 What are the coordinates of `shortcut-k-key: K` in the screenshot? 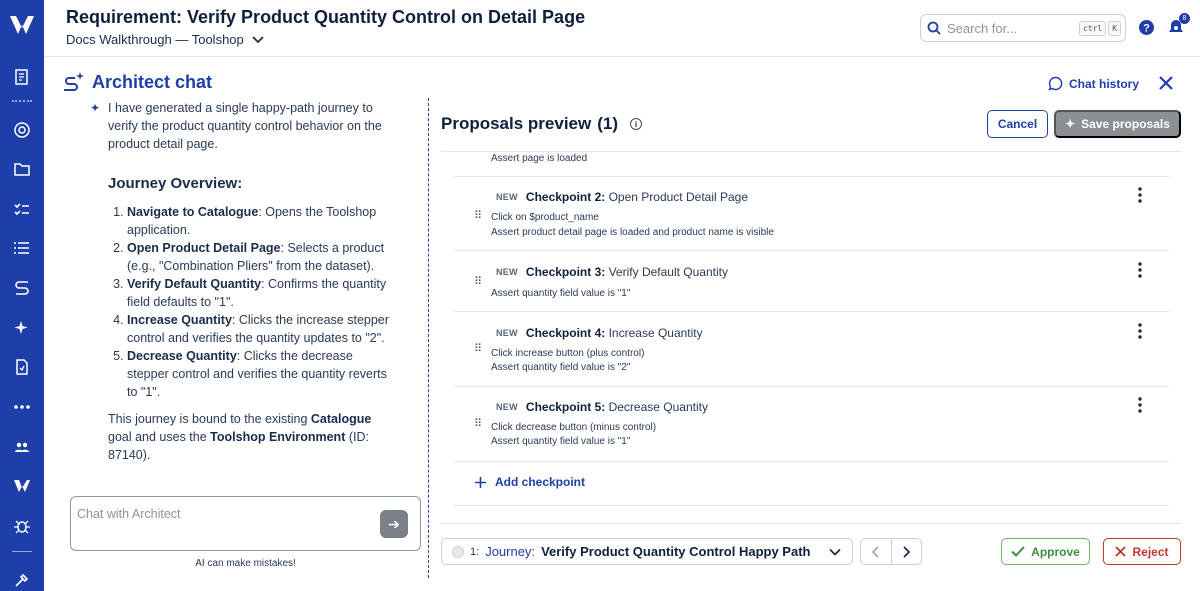 It's located at (1115, 28).